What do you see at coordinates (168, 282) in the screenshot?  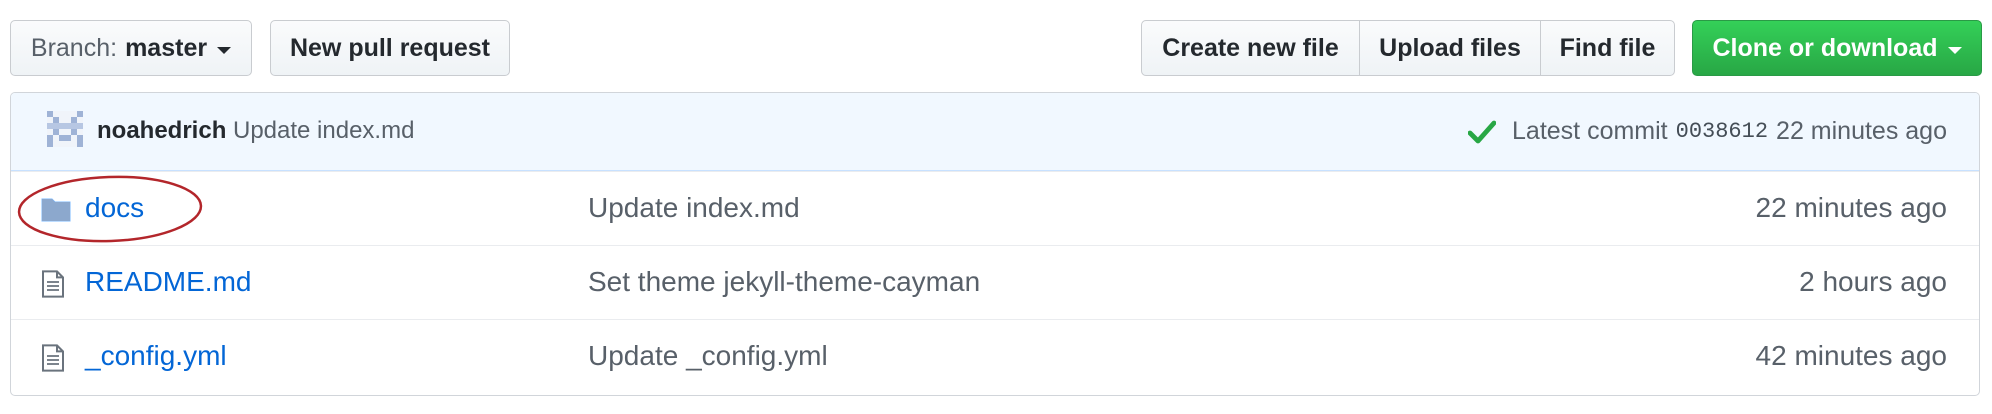 I see `file-name-link: README.md` at bounding box center [168, 282].